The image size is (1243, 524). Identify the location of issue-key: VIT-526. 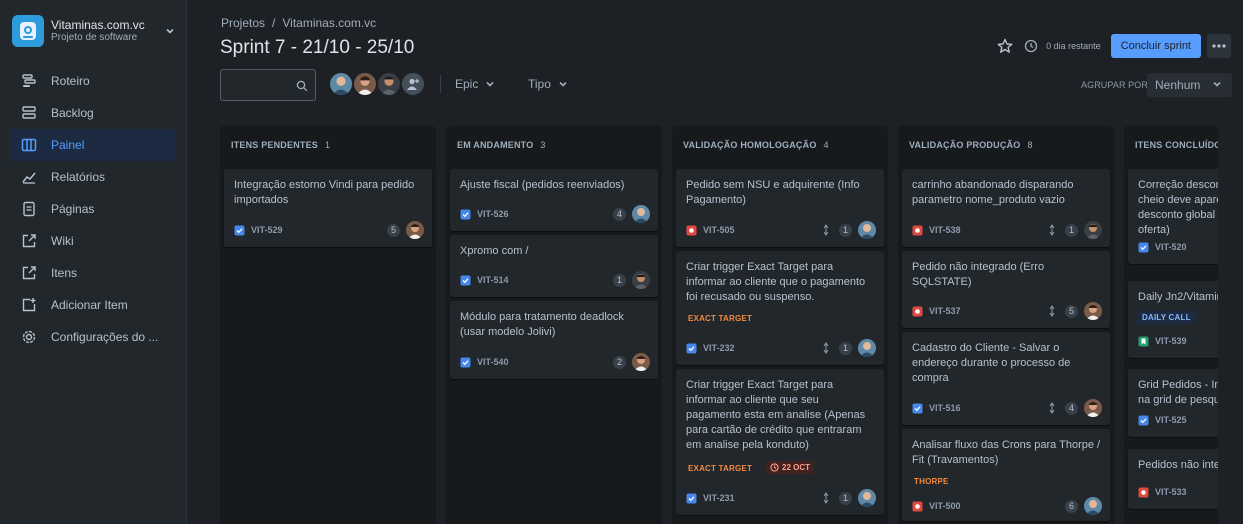
(493, 214).